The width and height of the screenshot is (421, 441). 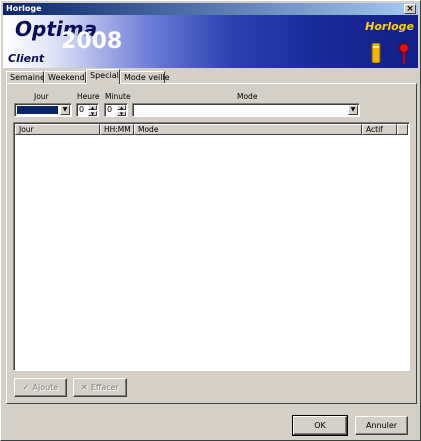 I want to click on column-filler, so click(x=402, y=129).